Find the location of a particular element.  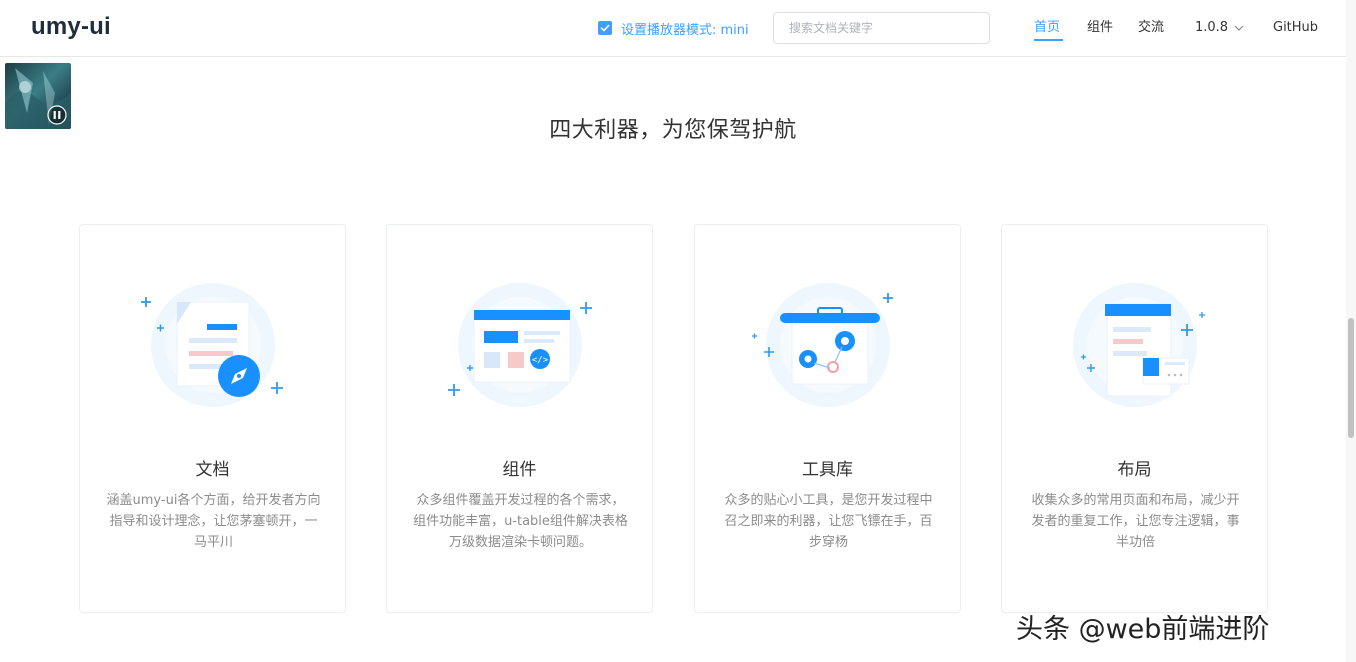

check-icon is located at coordinates (605, 28).